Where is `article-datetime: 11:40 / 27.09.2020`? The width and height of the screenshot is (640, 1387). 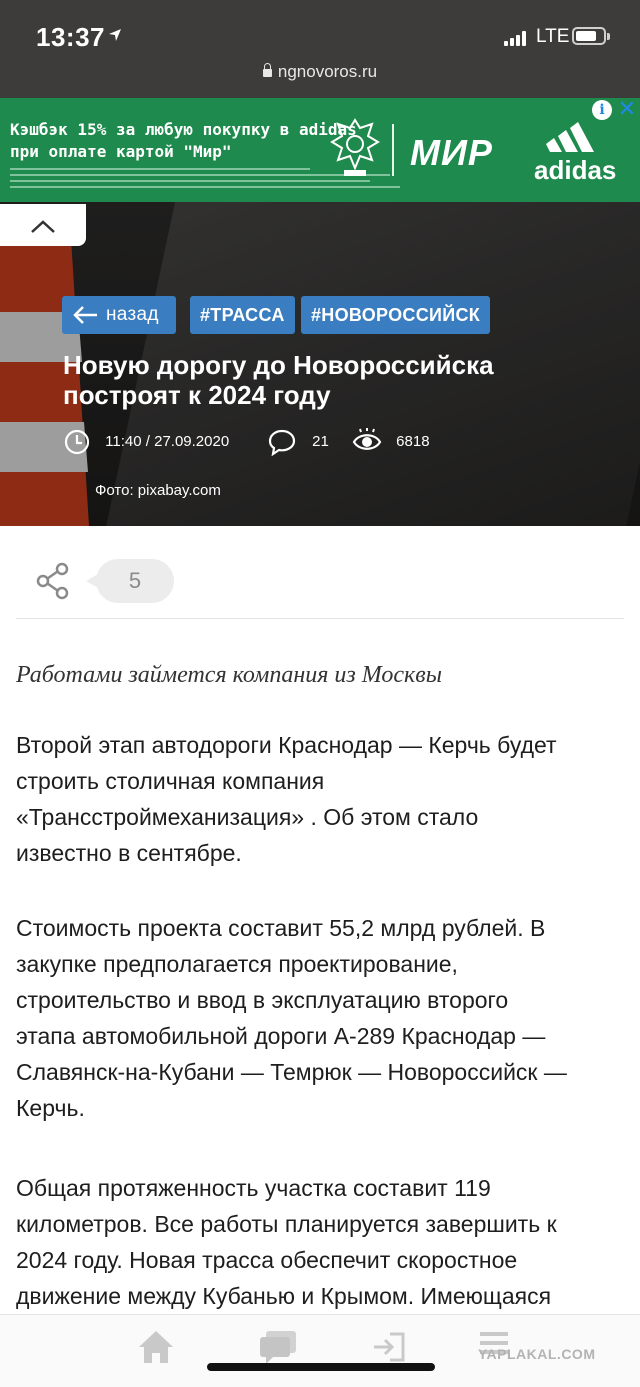
article-datetime: 11:40 / 27.09.2020 is located at coordinates (146, 442).